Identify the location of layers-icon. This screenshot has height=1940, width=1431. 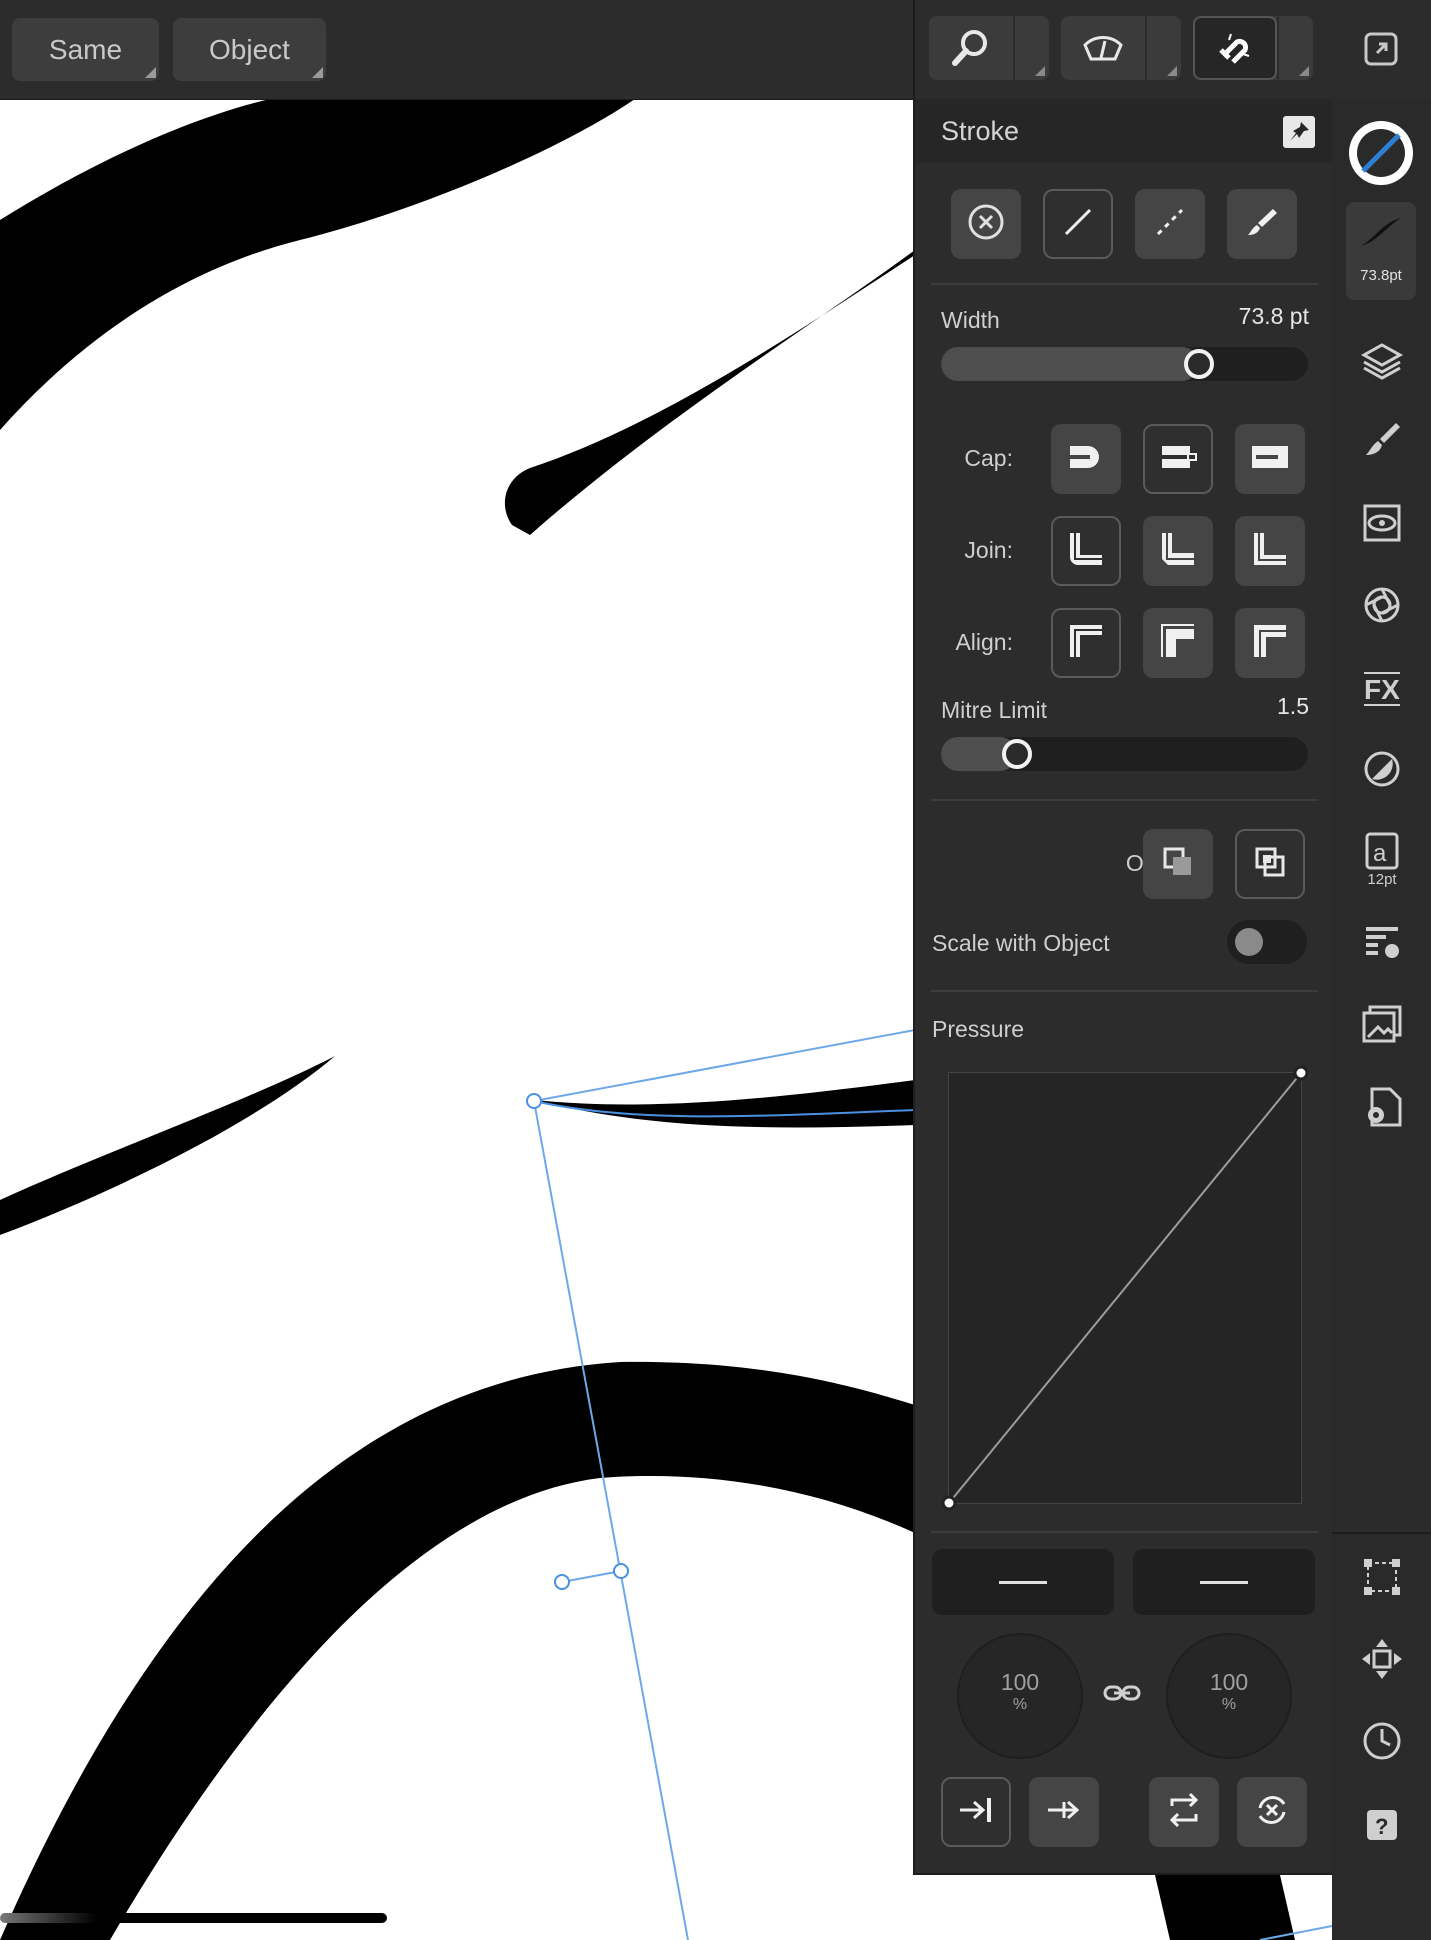
(1382, 361).